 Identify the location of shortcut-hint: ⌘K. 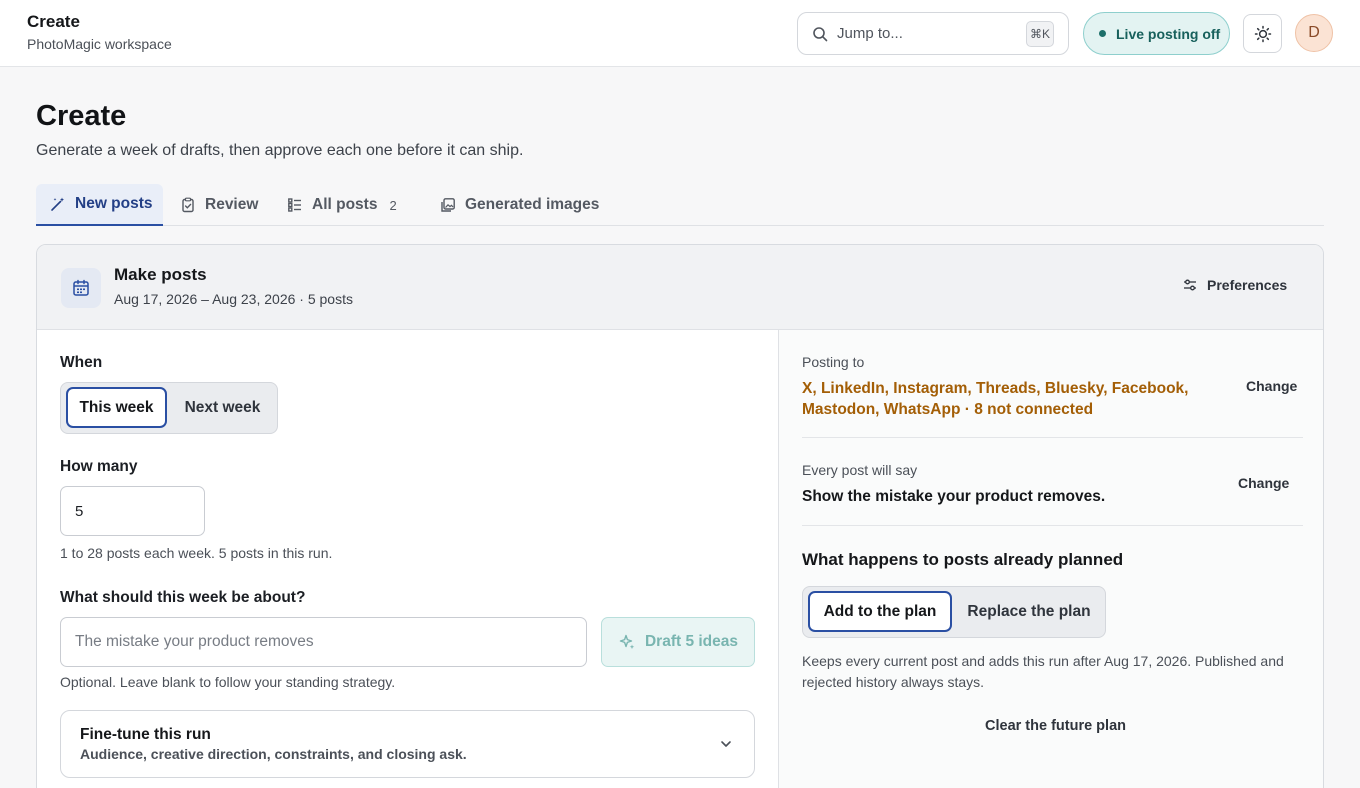
(1040, 33).